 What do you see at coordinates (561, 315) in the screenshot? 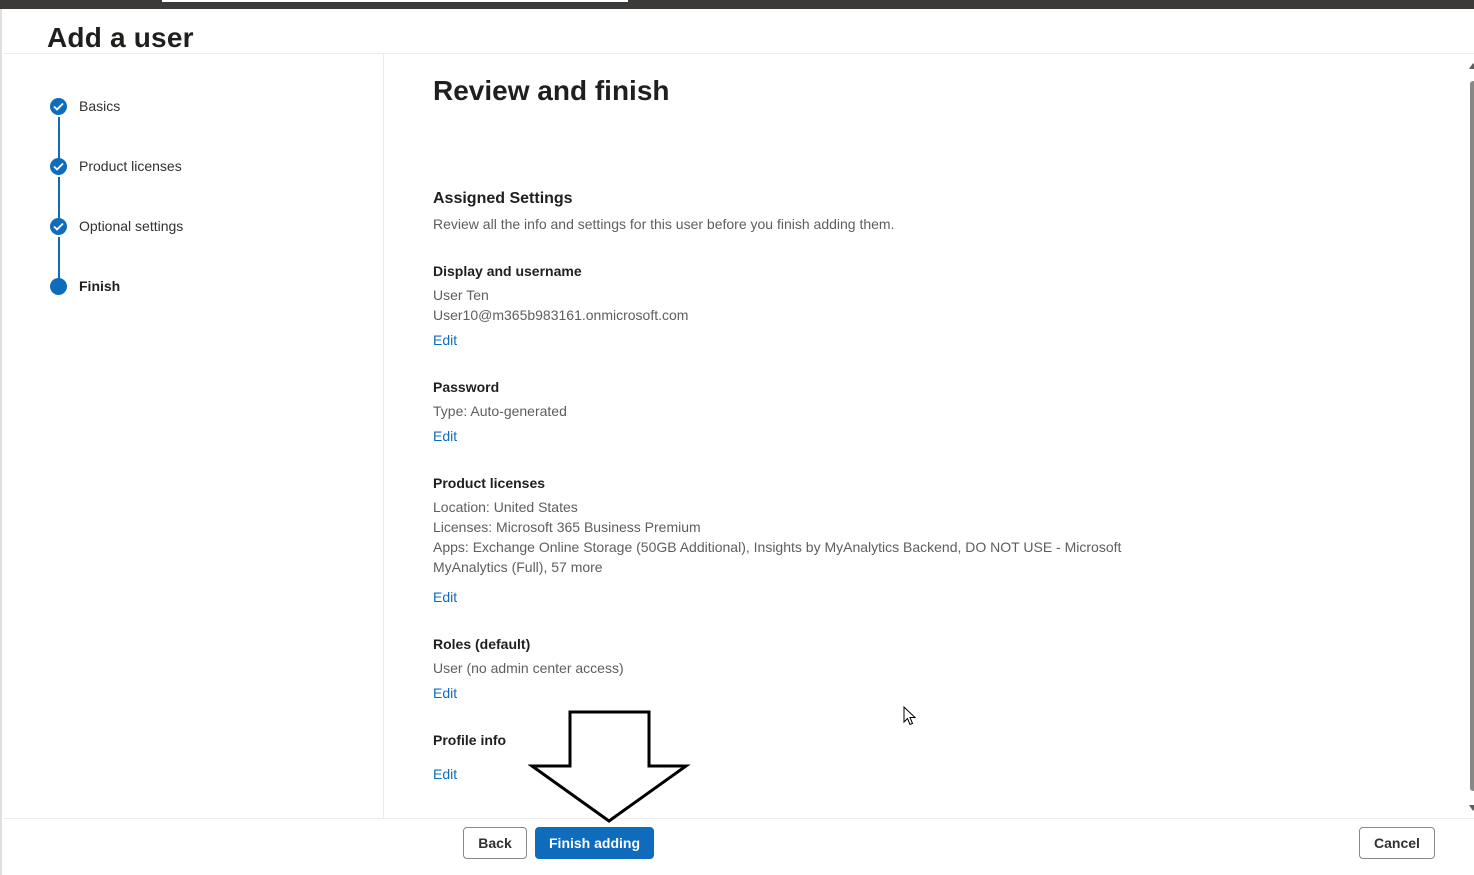
I see `username-value: User10@m365b983161.onmicrosoft.com` at bounding box center [561, 315].